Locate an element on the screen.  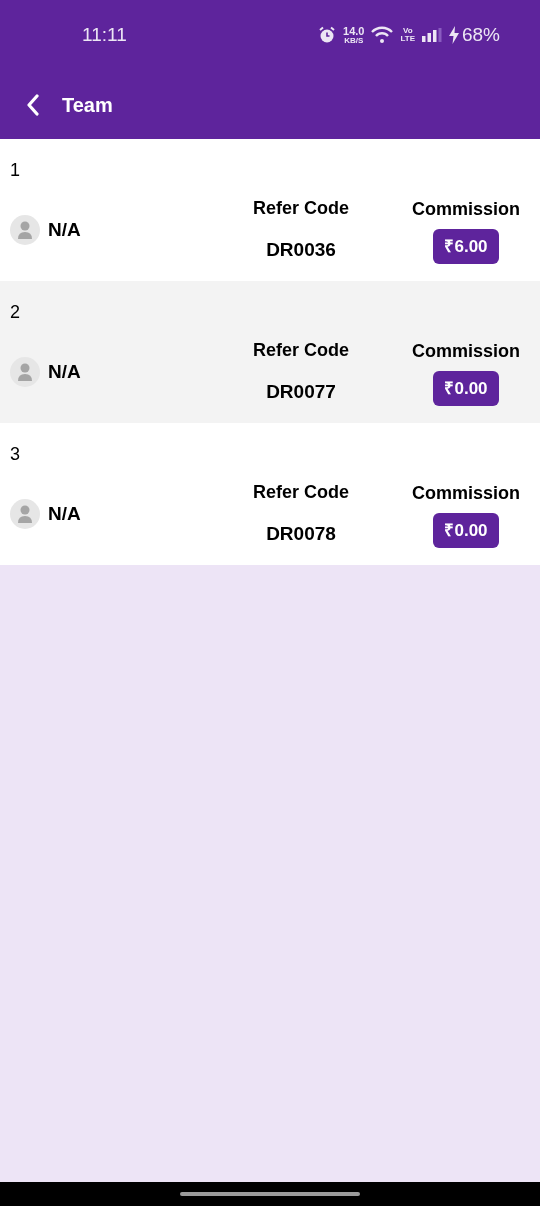
member-index: 2 is located at coordinates (15, 312).